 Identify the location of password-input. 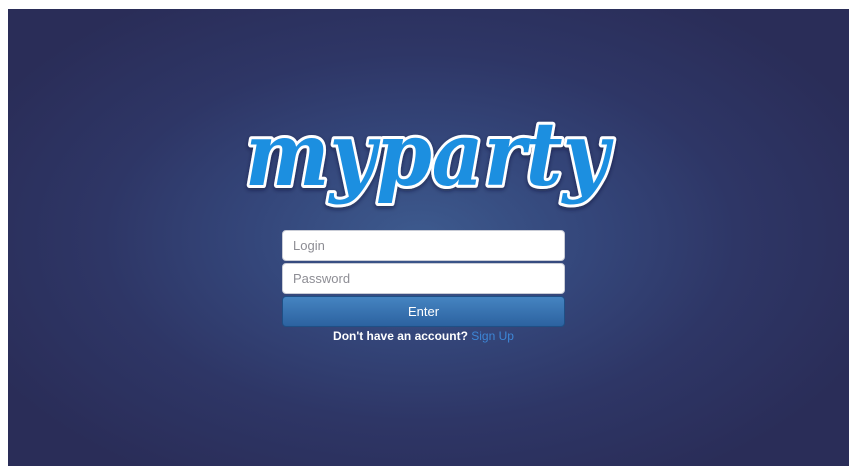
(423, 278).